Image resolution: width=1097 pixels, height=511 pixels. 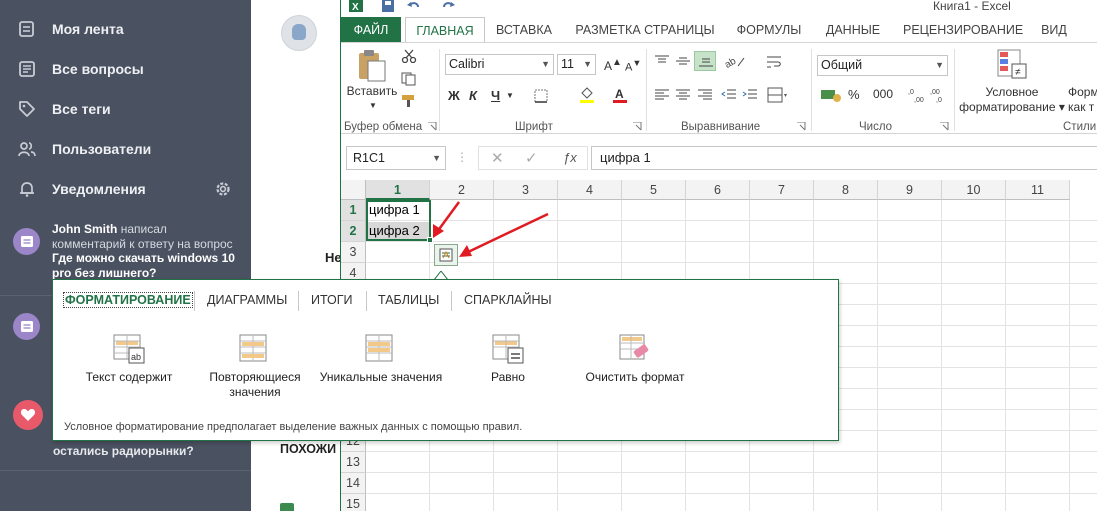 I want to click on text-contains-option: ab Текст содержит, so click(x=129, y=359).